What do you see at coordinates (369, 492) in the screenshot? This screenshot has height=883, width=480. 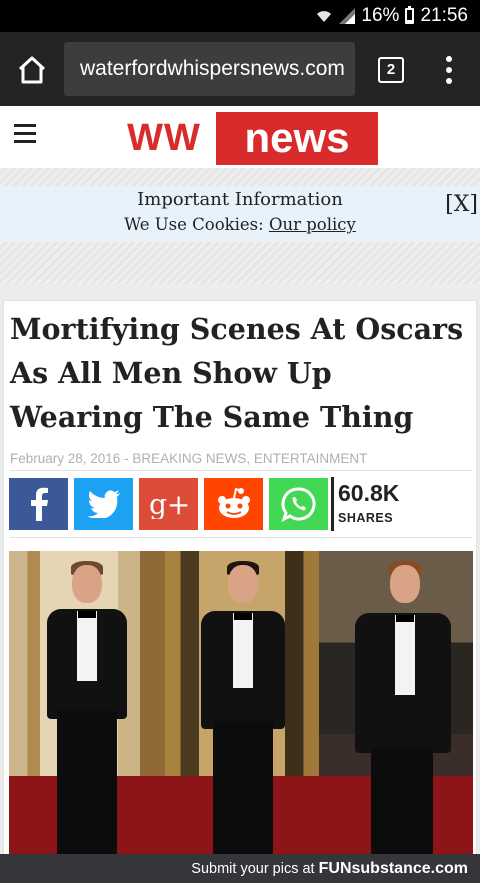 I see `share-count-number: 60.8K` at bounding box center [369, 492].